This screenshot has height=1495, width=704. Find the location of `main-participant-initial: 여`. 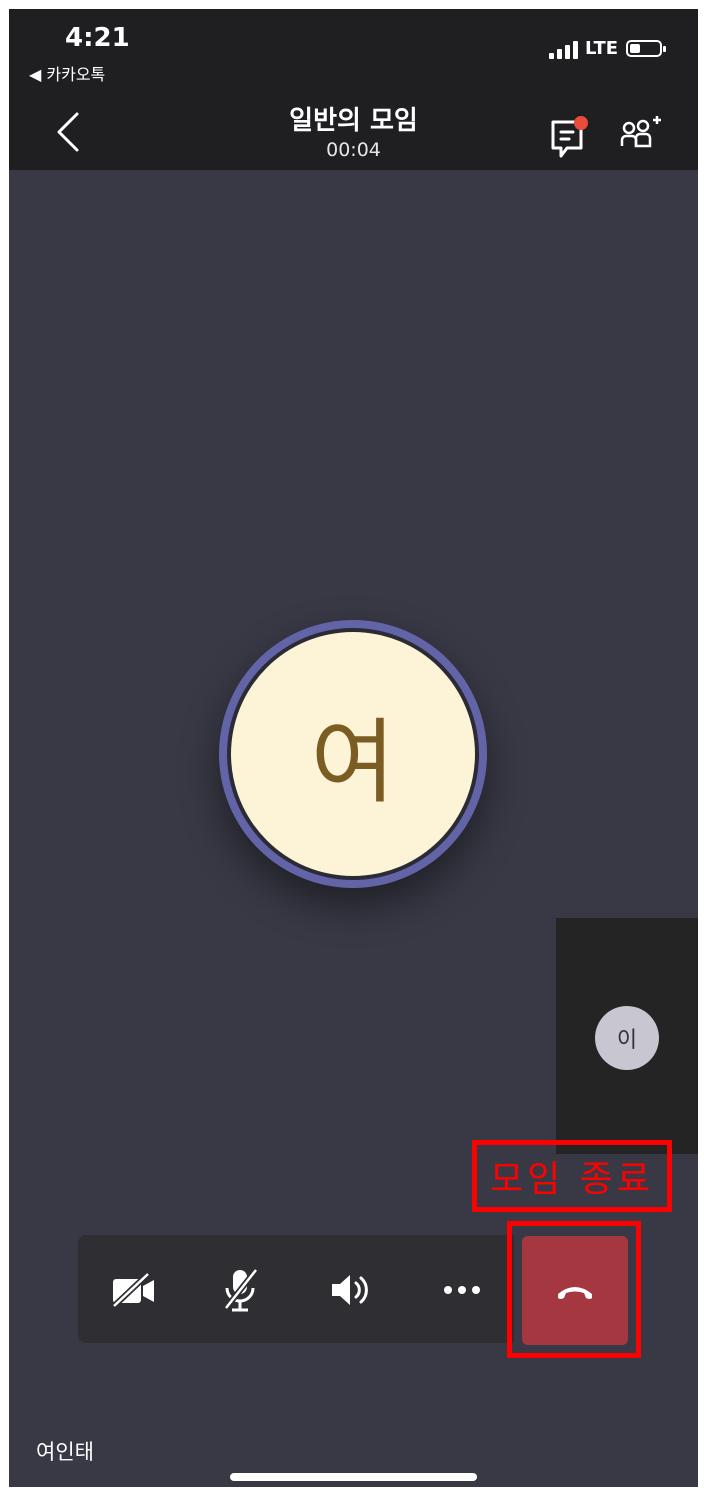

main-participant-initial: 여 is located at coordinates (353, 754).